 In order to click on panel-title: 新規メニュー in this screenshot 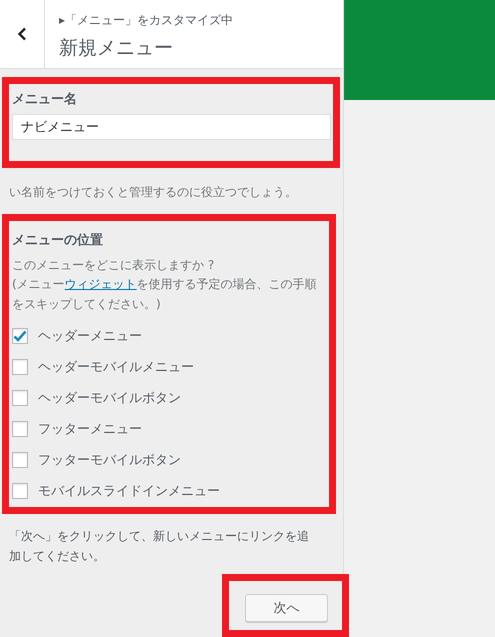, I will do `click(116, 48)`.